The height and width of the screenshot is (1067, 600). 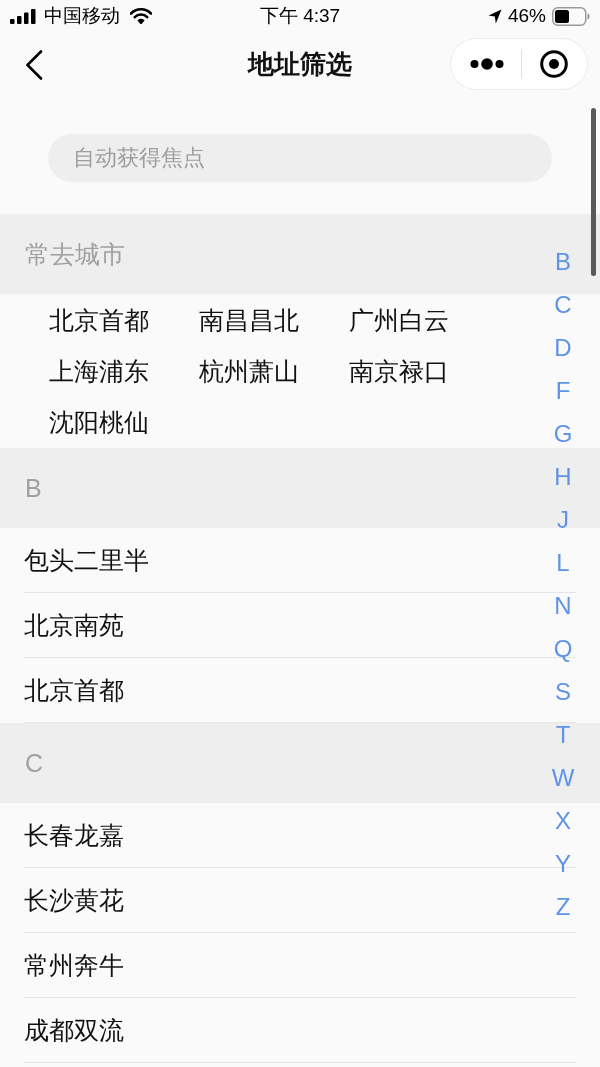 I want to click on index-letter: C, so click(x=563, y=304).